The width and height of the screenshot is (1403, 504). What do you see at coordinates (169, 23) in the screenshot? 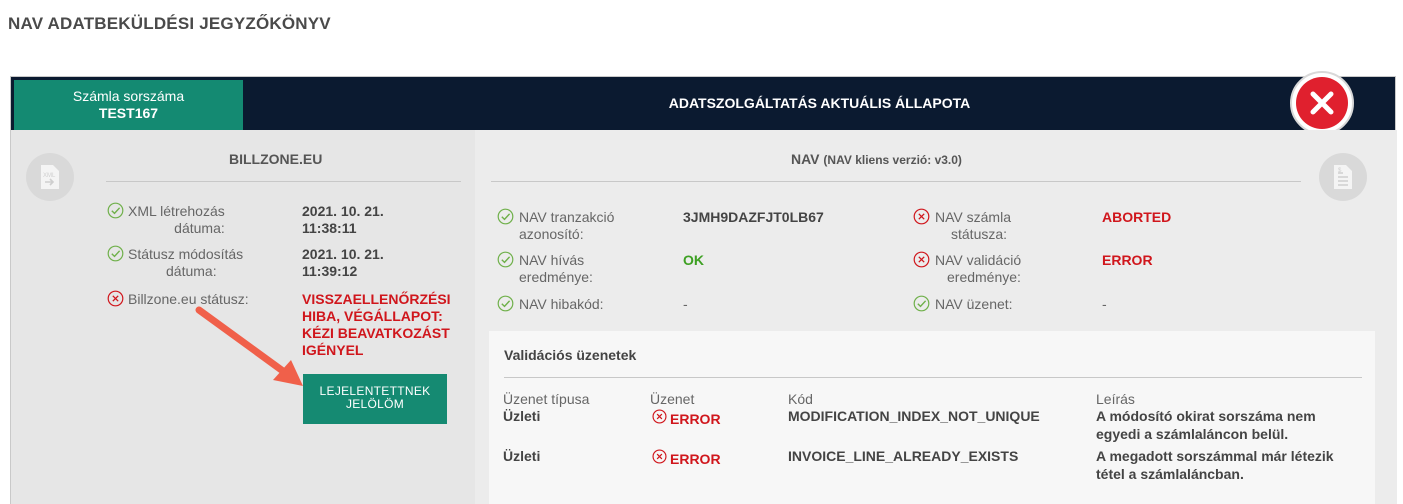
I see `page-title: NAV ADATBEKÜLDÉSI JEGYZŐKÖNYV` at bounding box center [169, 23].